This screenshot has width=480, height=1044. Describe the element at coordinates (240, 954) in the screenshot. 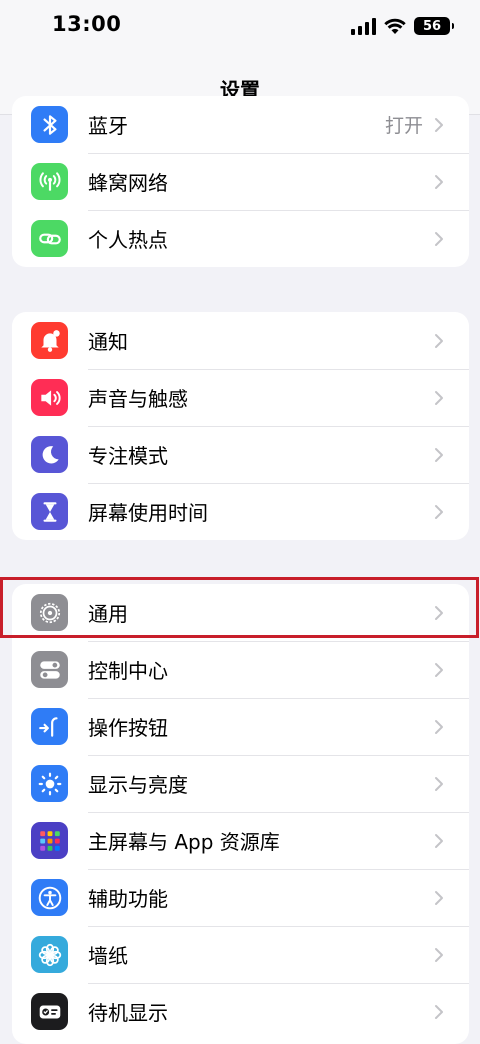

I see `settings-row-wallpaper: 墙纸` at that location.